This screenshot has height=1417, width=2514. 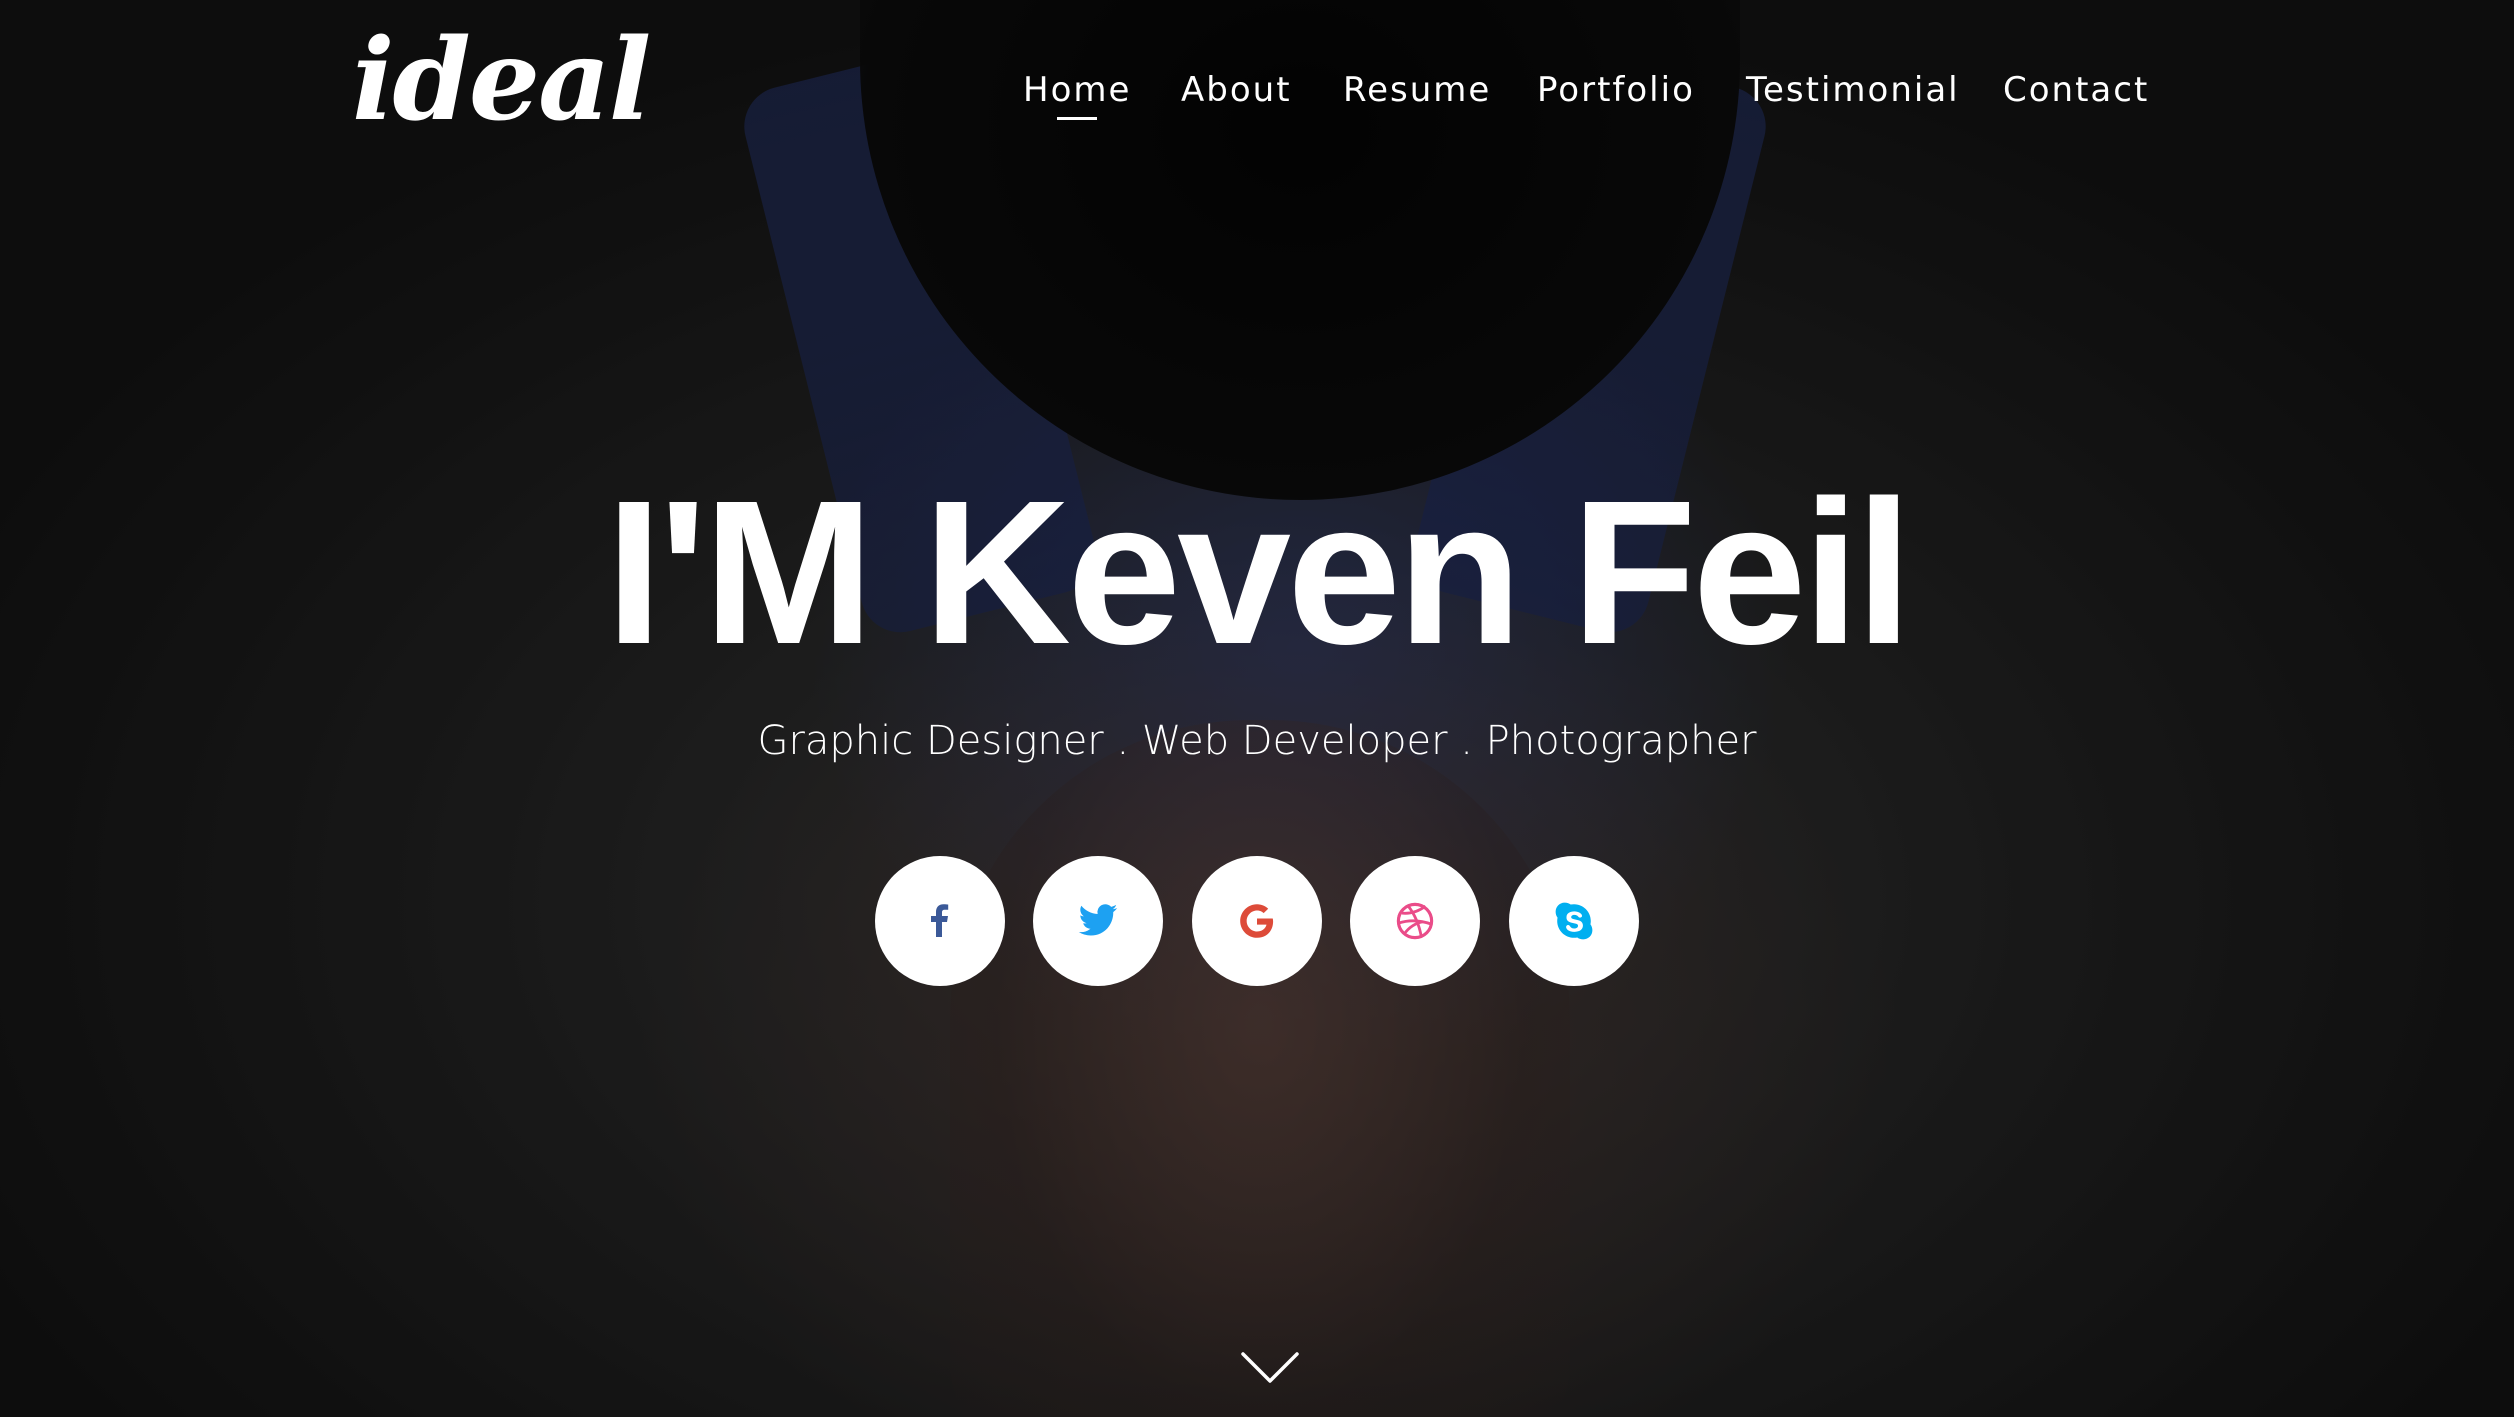 I want to click on skype-icon, so click(x=1574, y=921).